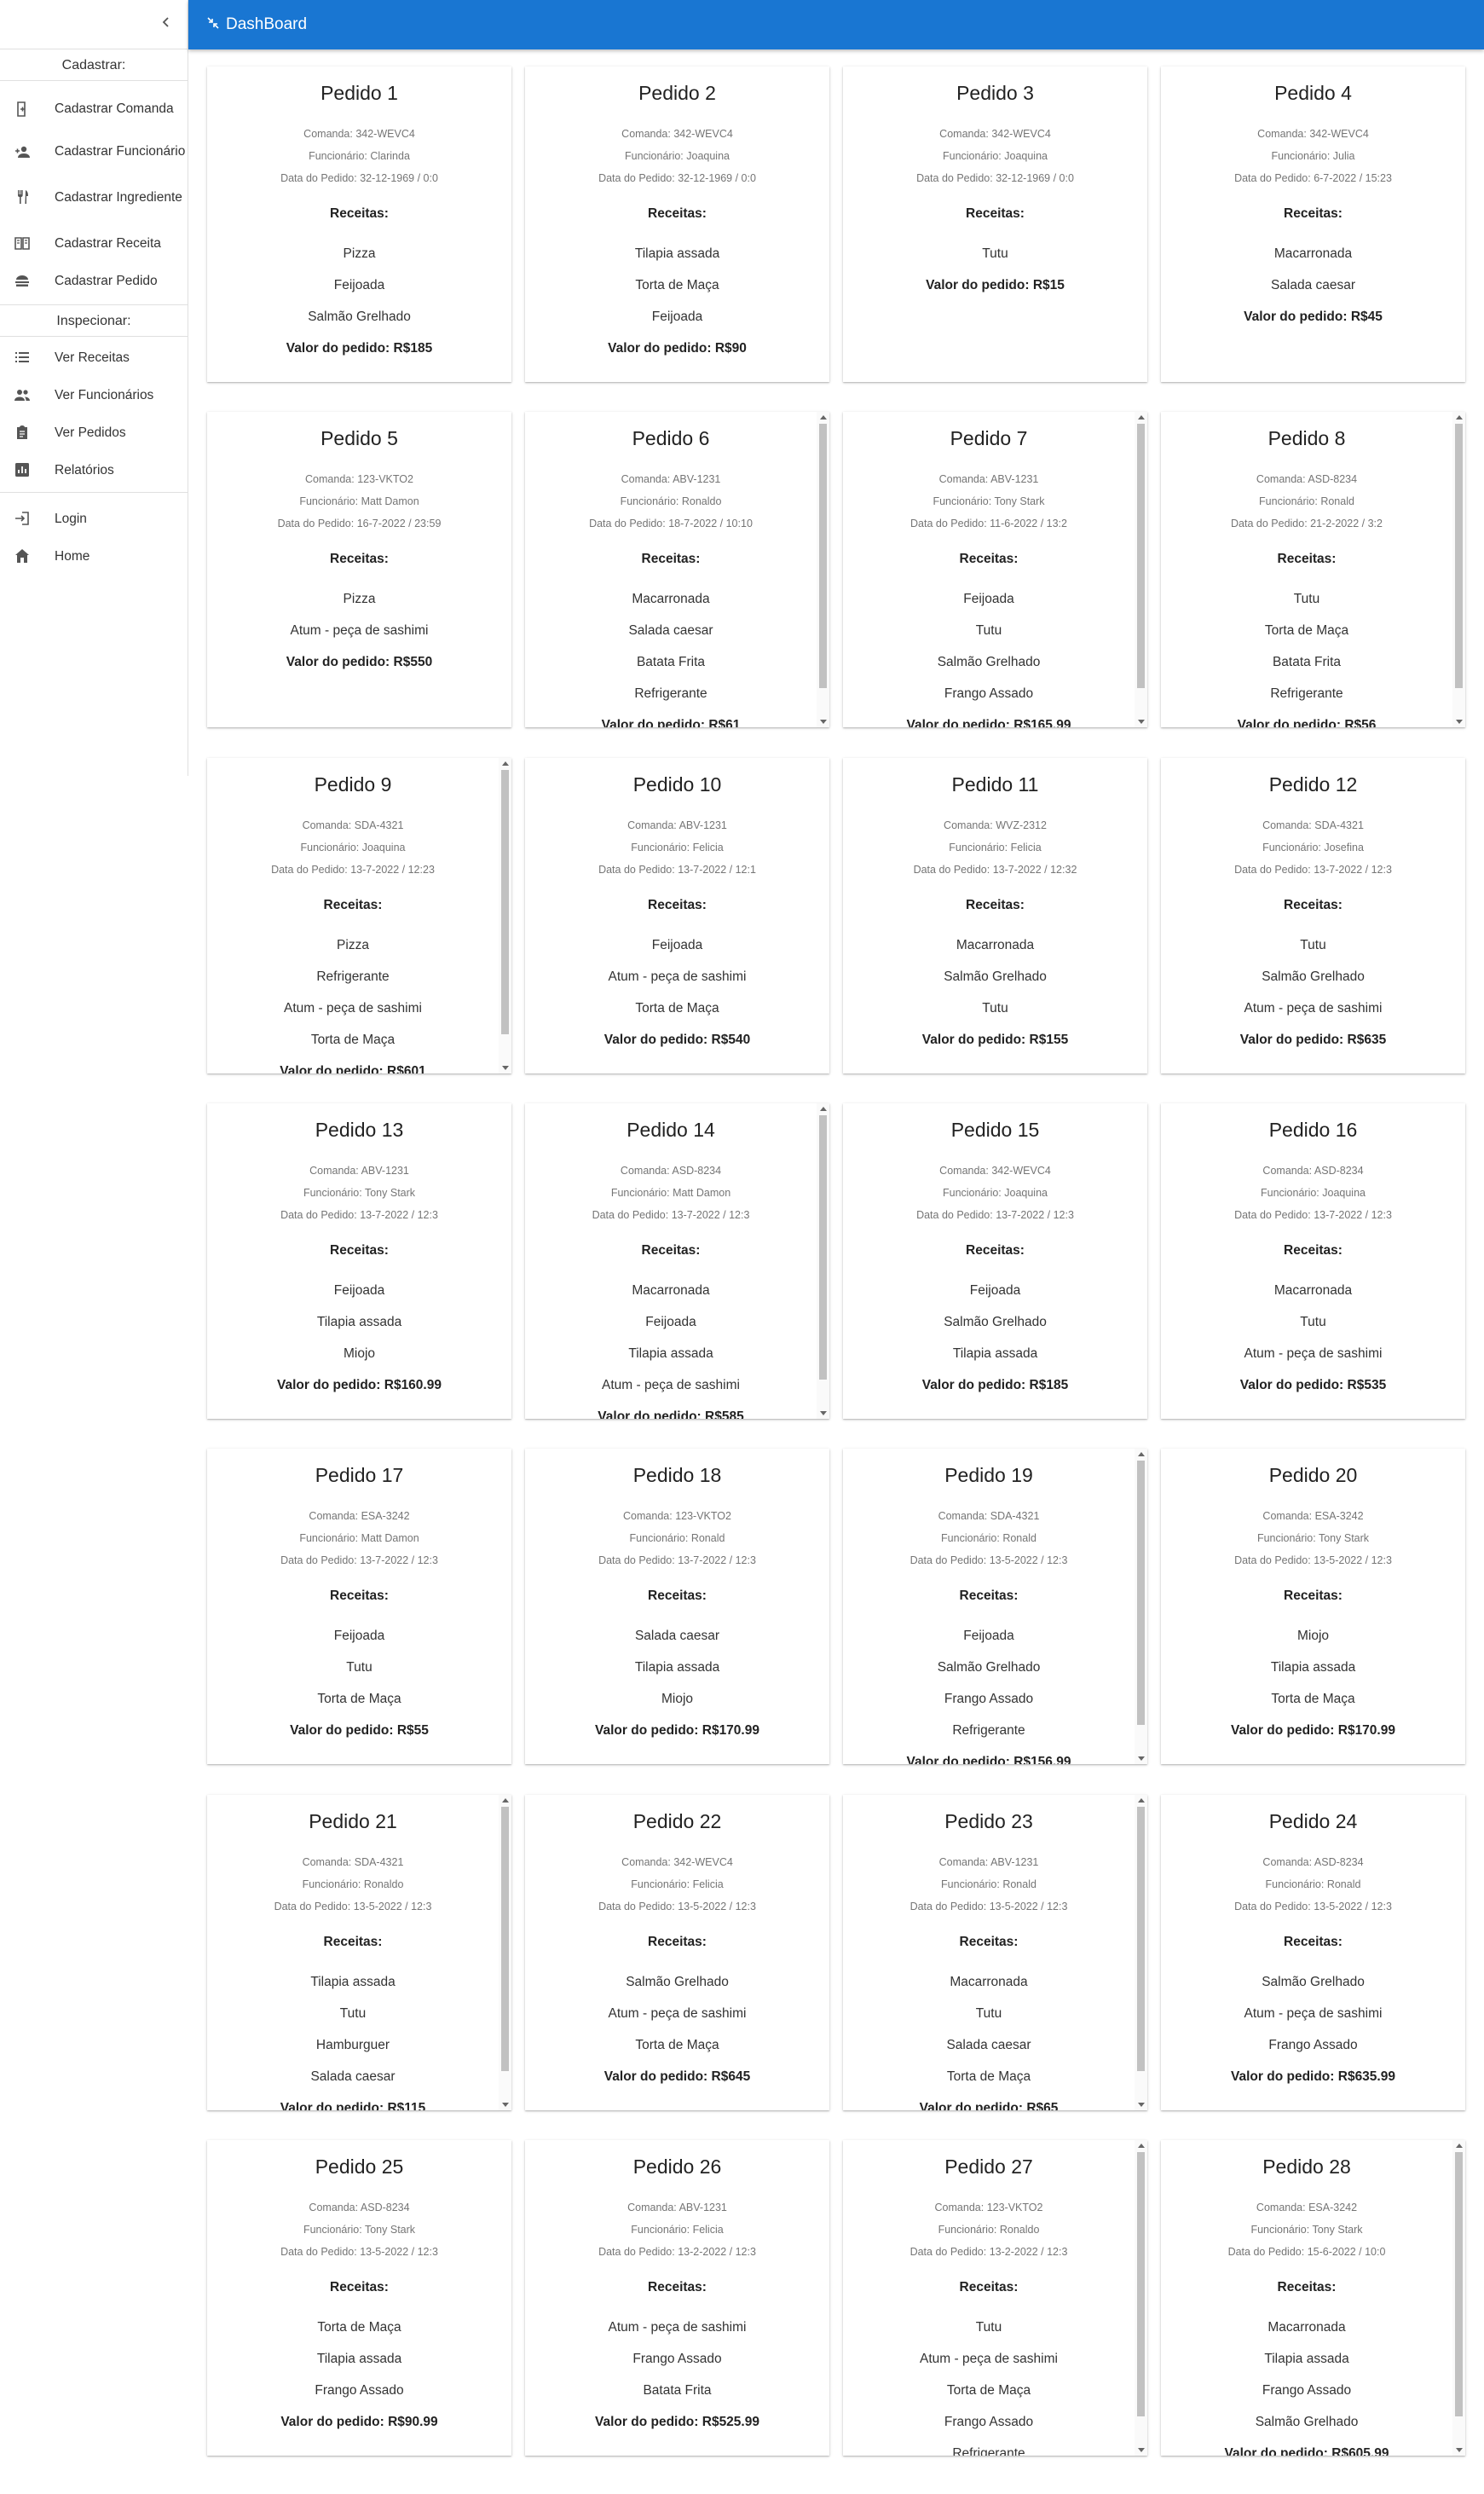 The height and width of the screenshot is (2494, 1484). I want to click on recipe-item: Salmão Grelhado, so click(359, 317).